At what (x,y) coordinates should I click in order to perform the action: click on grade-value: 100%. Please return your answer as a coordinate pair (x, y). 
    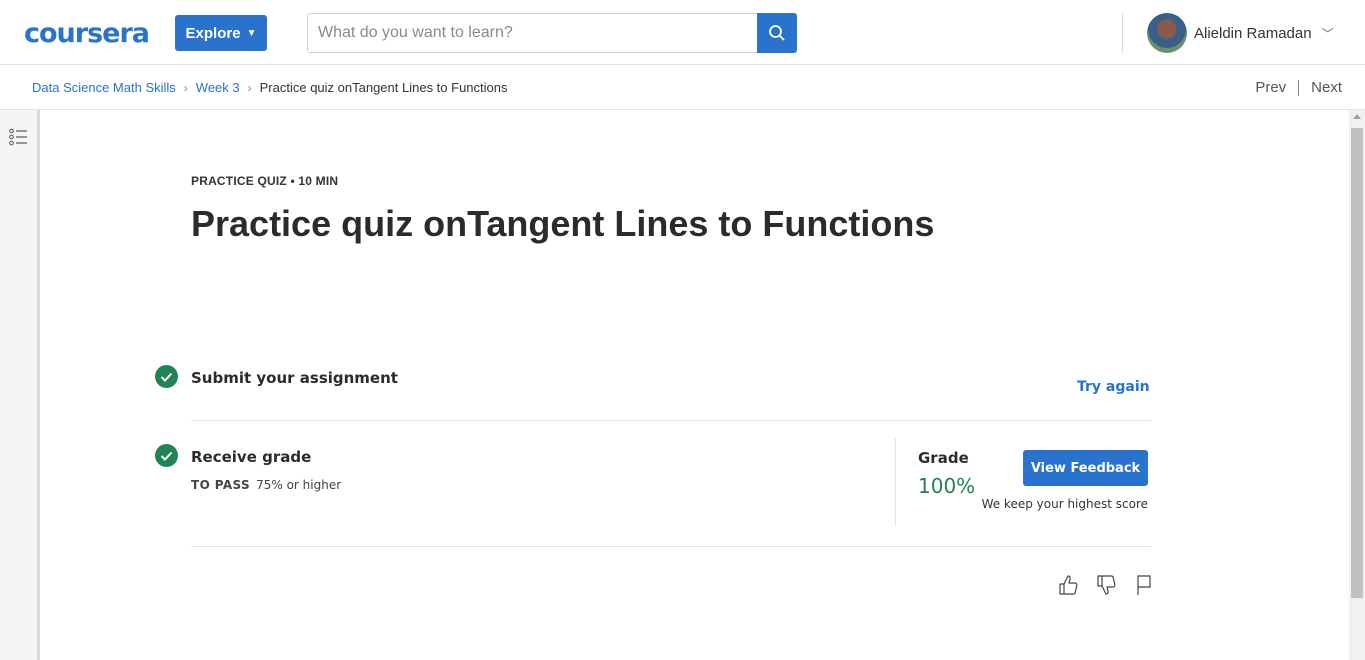
    Looking at the image, I should click on (947, 486).